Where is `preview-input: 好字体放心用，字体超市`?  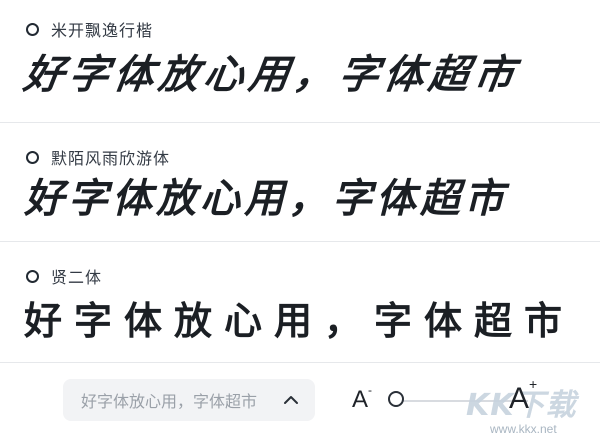
preview-input: 好字体放心用，字体超市 is located at coordinates (189, 400).